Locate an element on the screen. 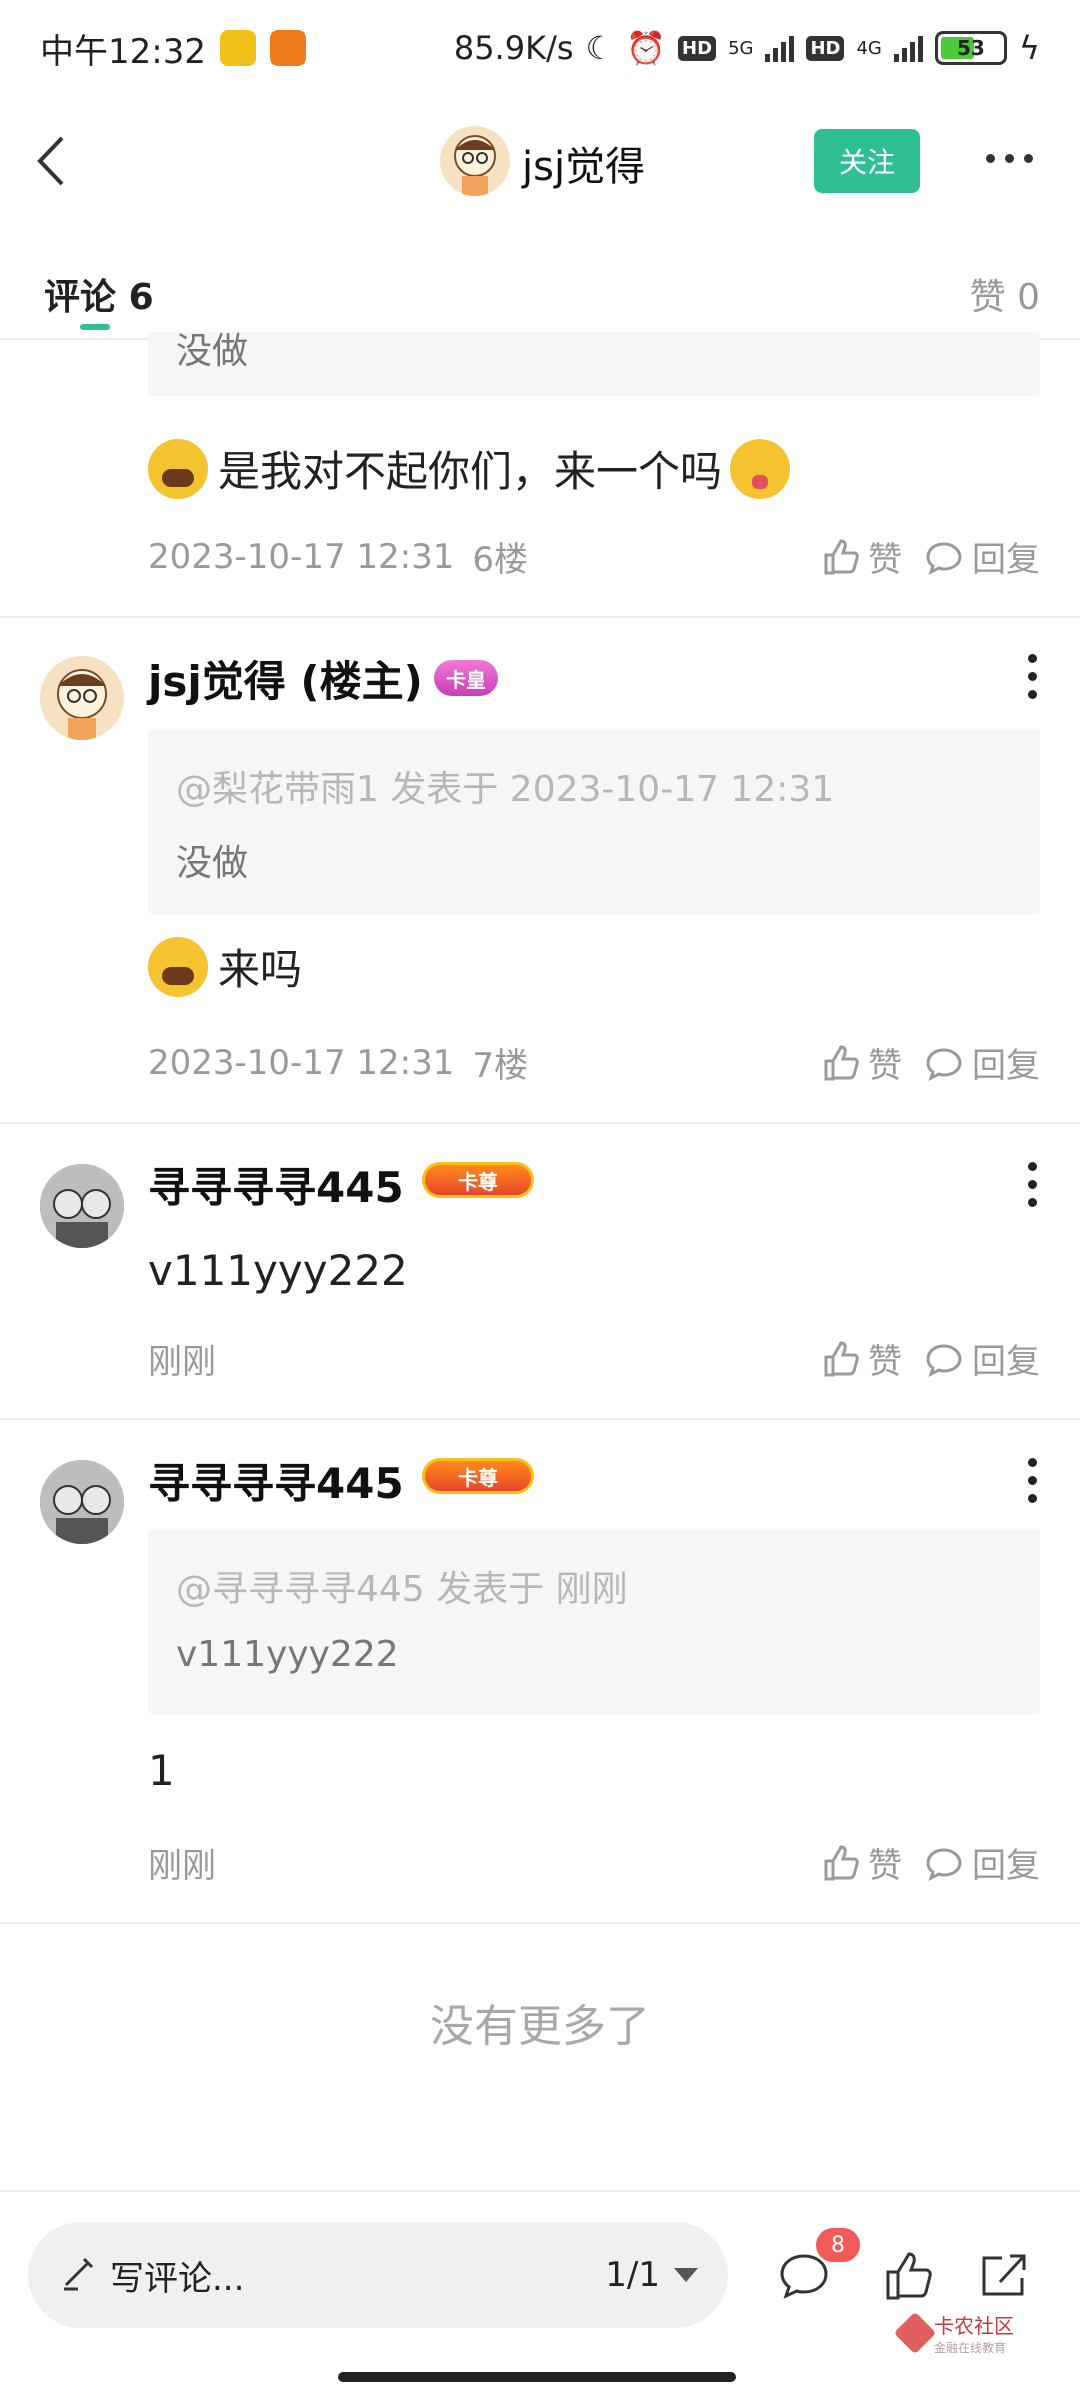 The height and width of the screenshot is (2400, 1080). author-avatar is located at coordinates (475, 161).